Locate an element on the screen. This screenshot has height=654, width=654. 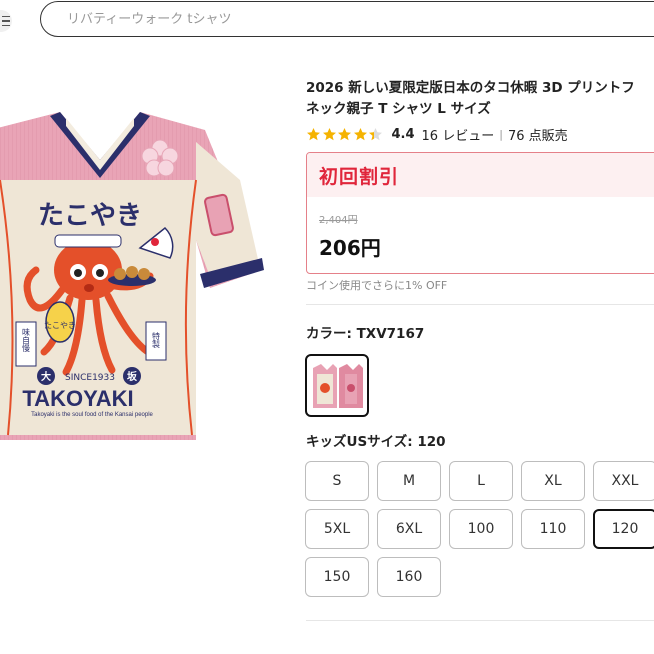
shirt-name: TAKOYAKI is located at coordinates (77, 398).